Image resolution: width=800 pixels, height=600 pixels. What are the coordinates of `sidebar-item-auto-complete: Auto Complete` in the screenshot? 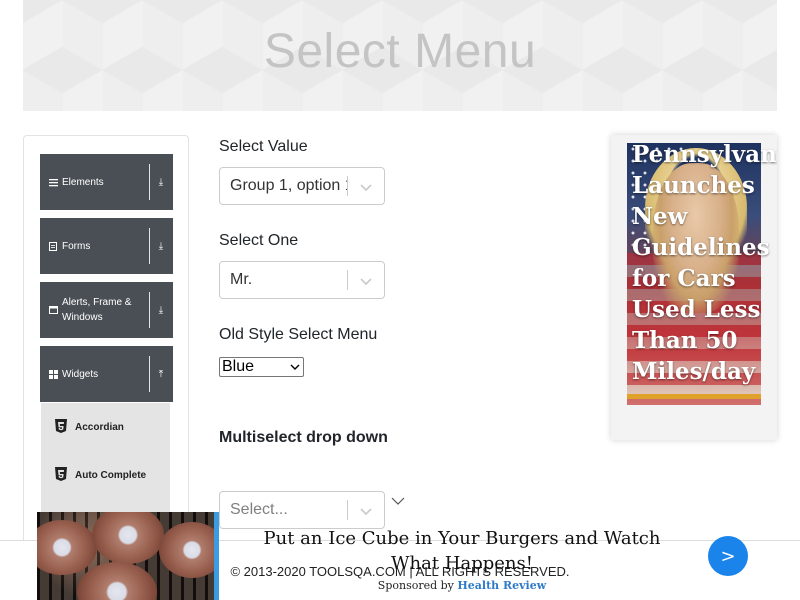 It's located at (105, 475).